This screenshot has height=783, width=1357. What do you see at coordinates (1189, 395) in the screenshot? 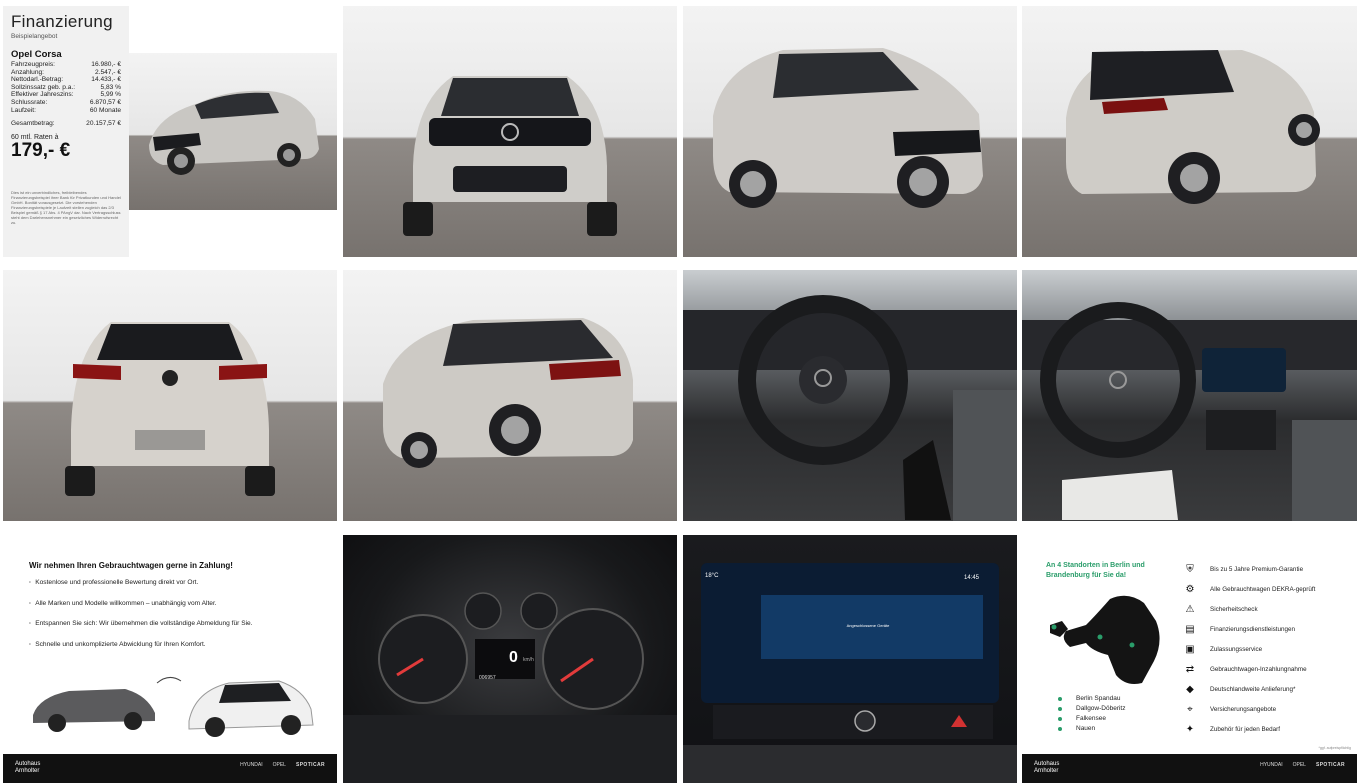
I see `interior-photo-dashboard` at bounding box center [1189, 395].